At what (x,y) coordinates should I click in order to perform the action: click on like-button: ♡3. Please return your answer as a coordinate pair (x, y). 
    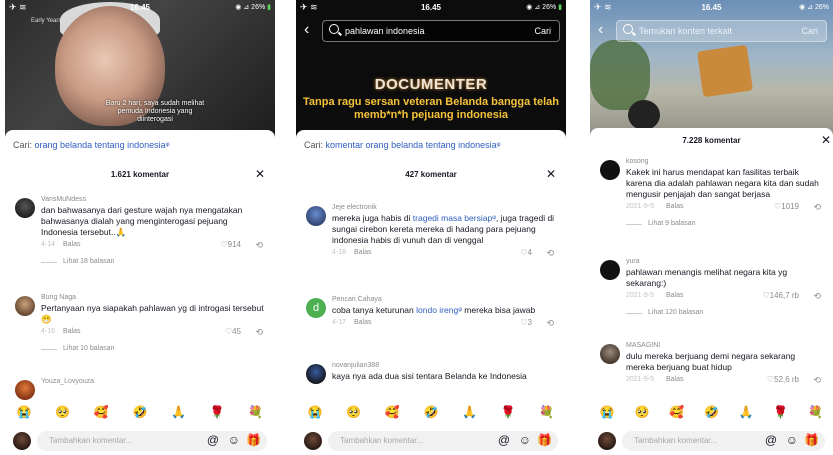
    Looking at the image, I should click on (526, 322).